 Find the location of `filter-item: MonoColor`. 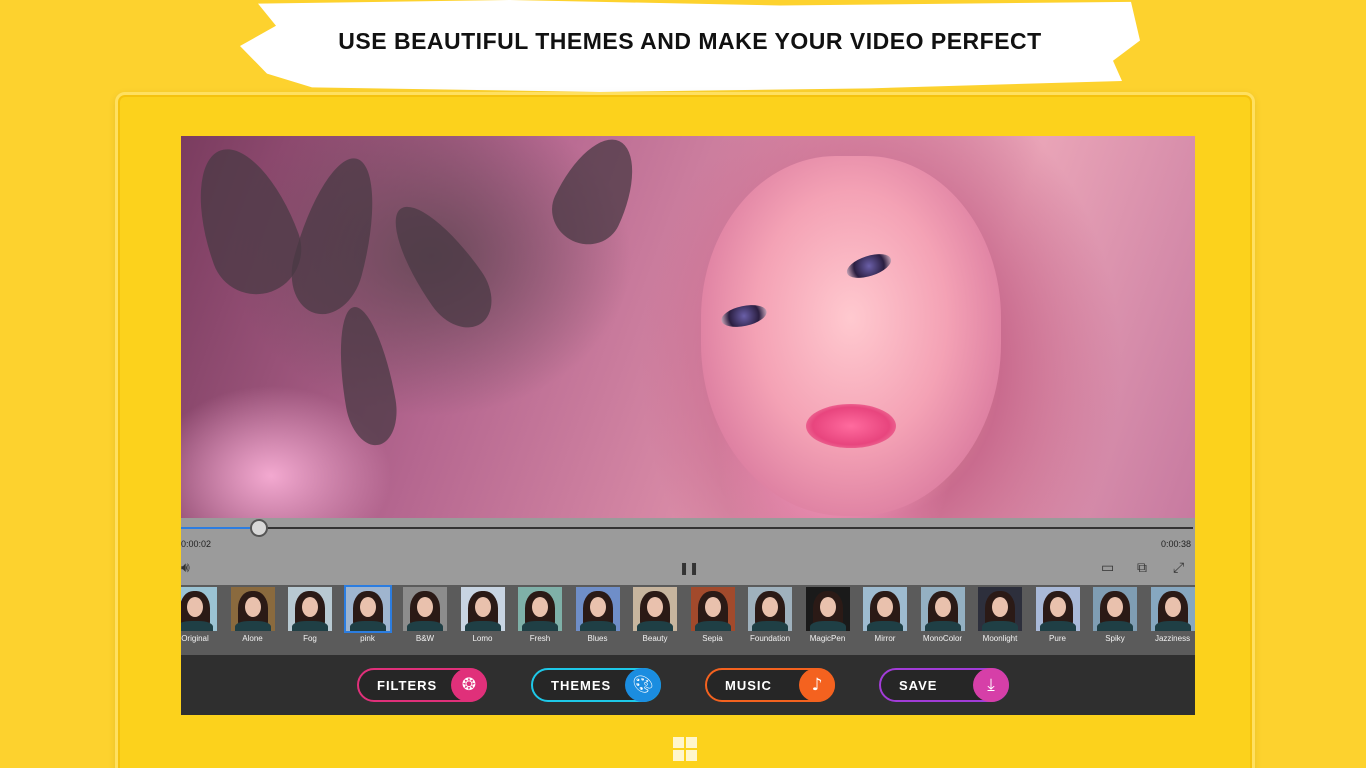

filter-item: MonoColor is located at coordinates (943, 620).